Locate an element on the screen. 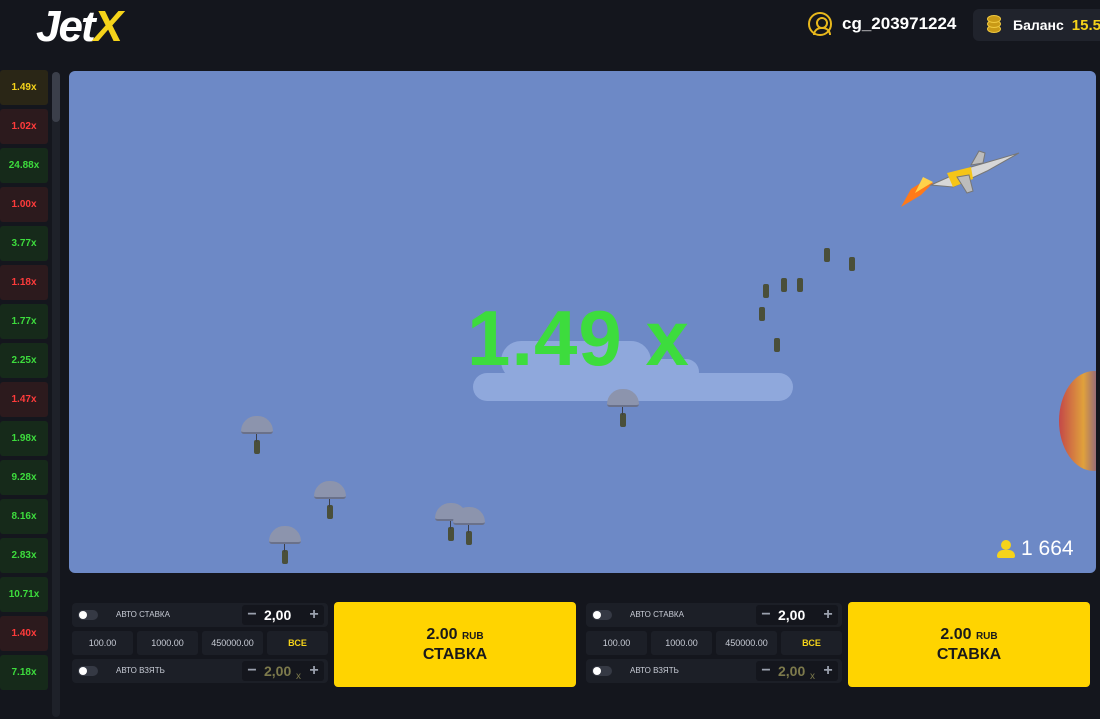 The image size is (1100, 719). history-item: 1.47x is located at coordinates (24, 399).